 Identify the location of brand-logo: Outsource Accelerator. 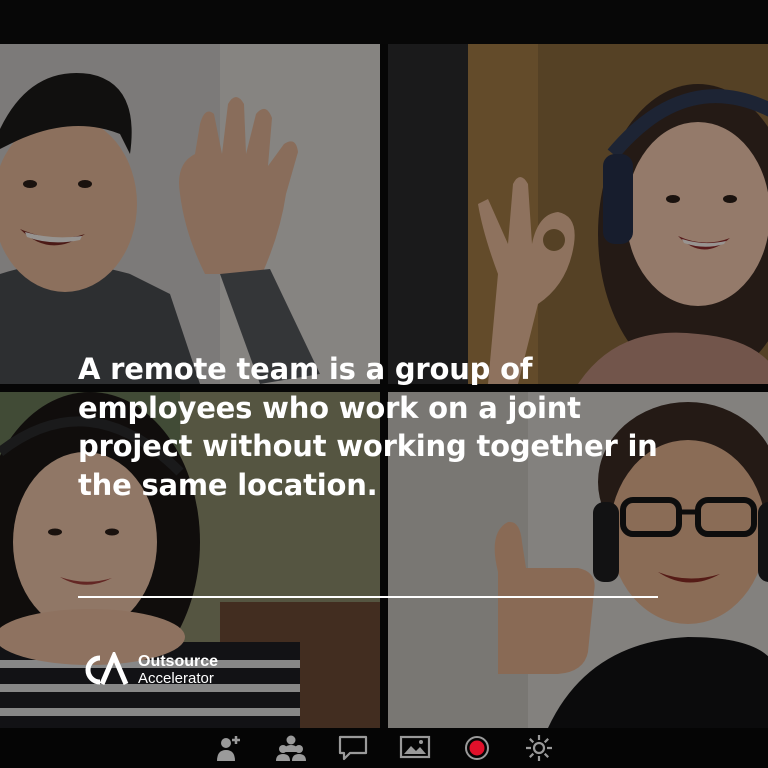
(148, 670).